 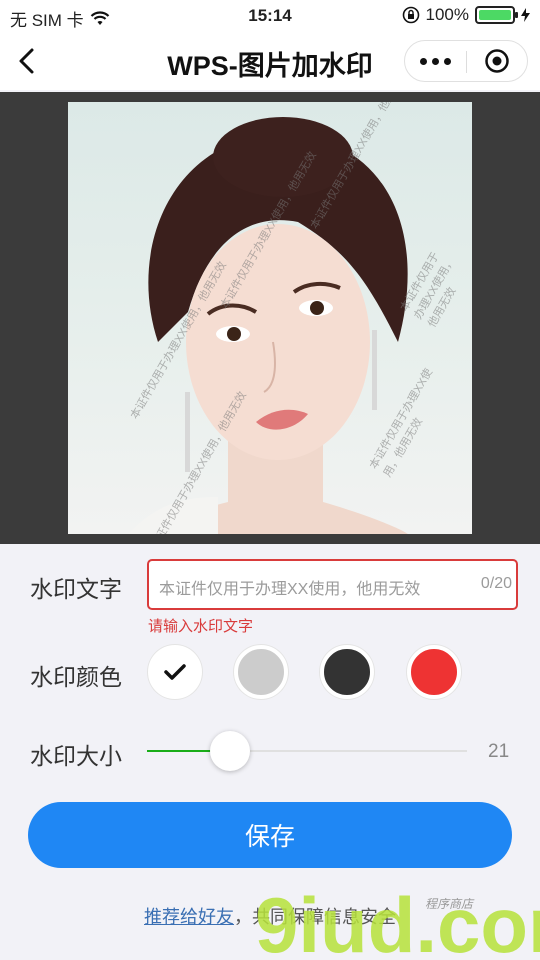 What do you see at coordinates (315, 917) in the screenshot?
I see `footer-text: ，共同保障信息安全` at bounding box center [315, 917].